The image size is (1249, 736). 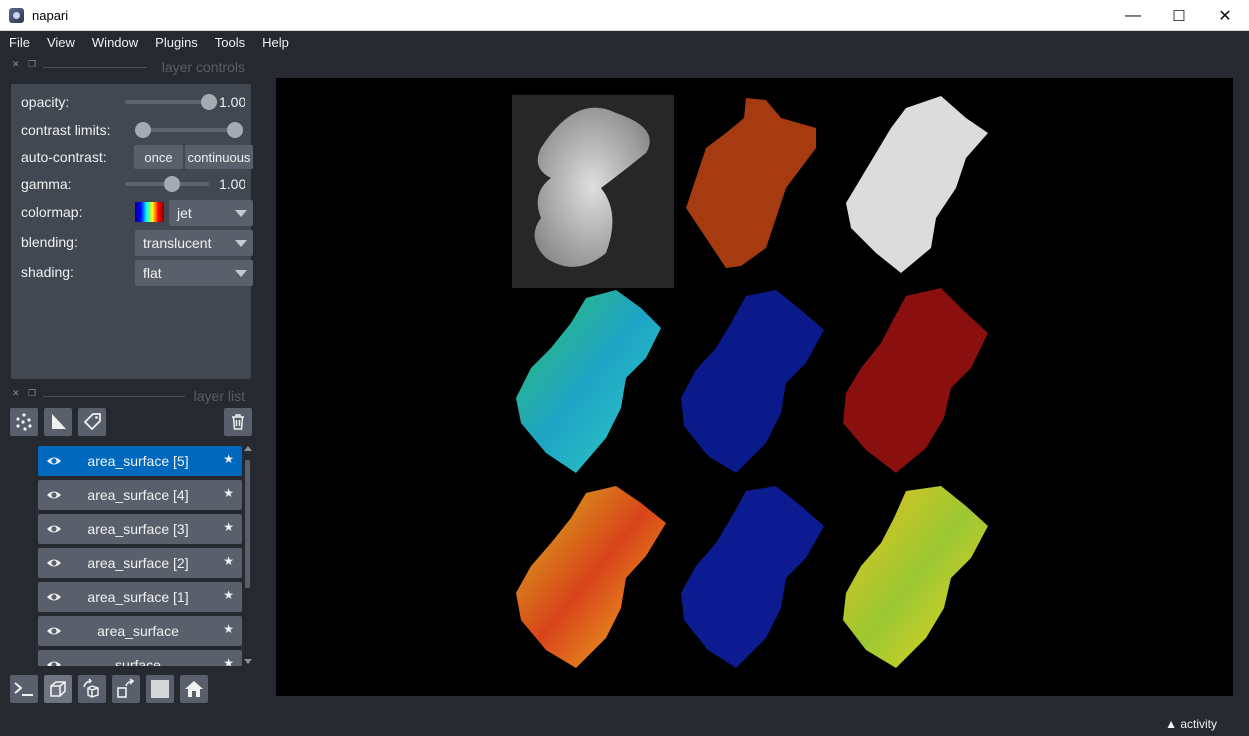 I want to click on surface-layer-red, so click(x=915, y=380).